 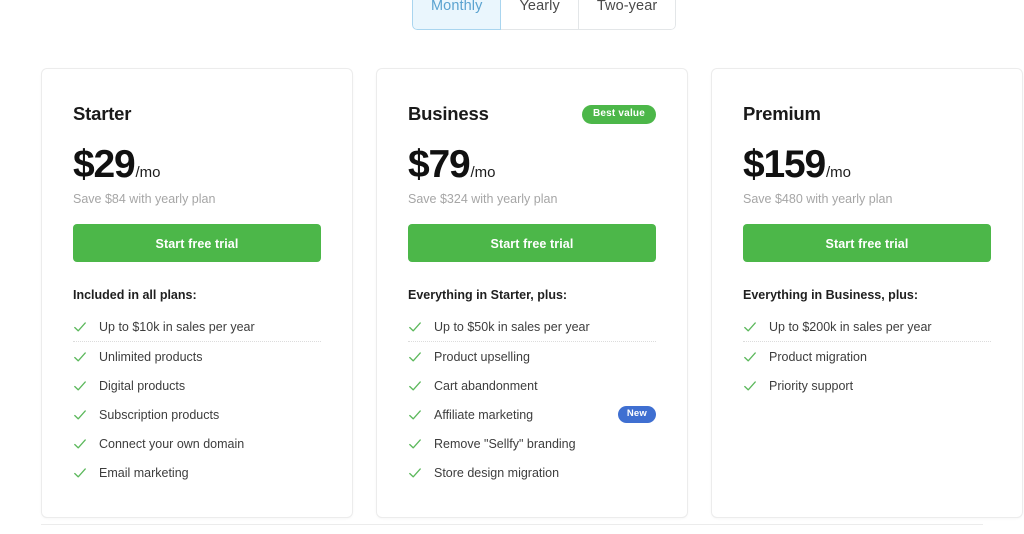 I want to click on feature-item: Priority support, so click(x=867, y=385).